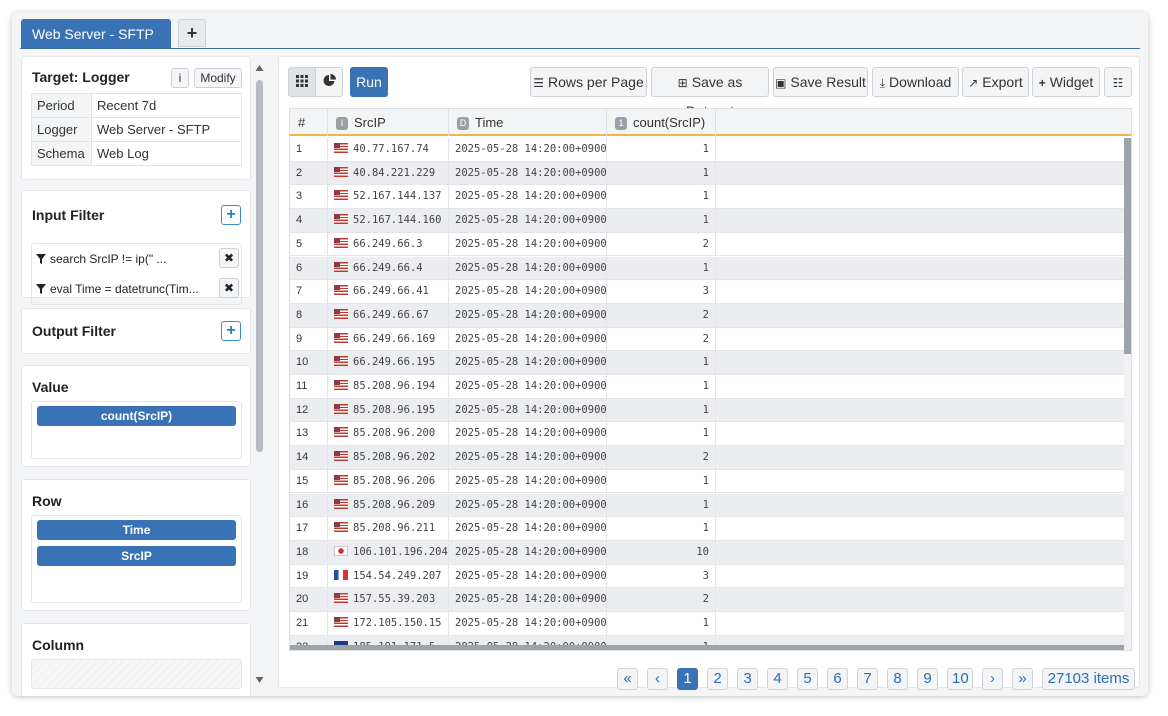 Image resolution: width=1168 pixels, height=716 pixels. I want to click on table-row: 8 66.249.66.67 2025-05-28 14:20:00+0900 2, so click(707, 315).